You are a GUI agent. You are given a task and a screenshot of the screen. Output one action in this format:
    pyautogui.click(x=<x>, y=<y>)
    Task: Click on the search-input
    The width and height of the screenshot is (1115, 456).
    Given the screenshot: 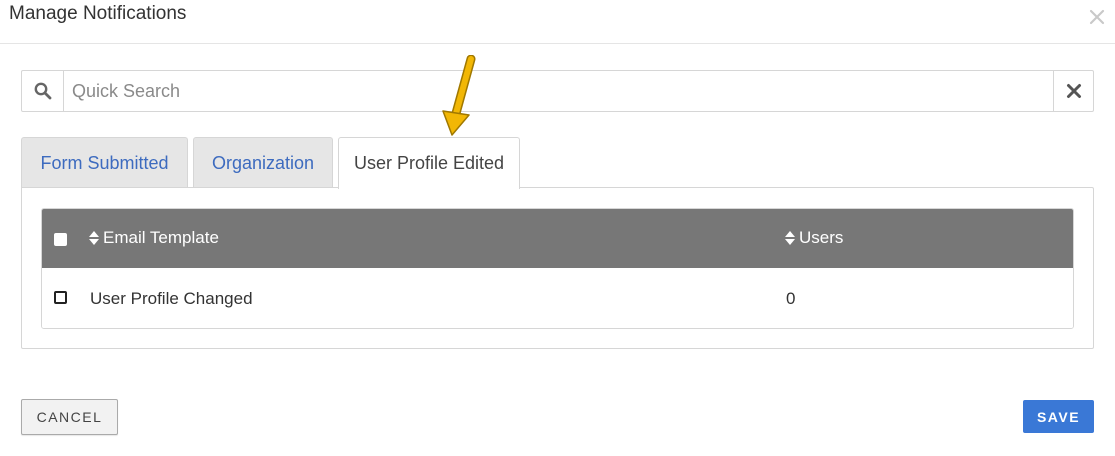 What is the action you would take?
    pyautogui.click(x=558, y=91)
    